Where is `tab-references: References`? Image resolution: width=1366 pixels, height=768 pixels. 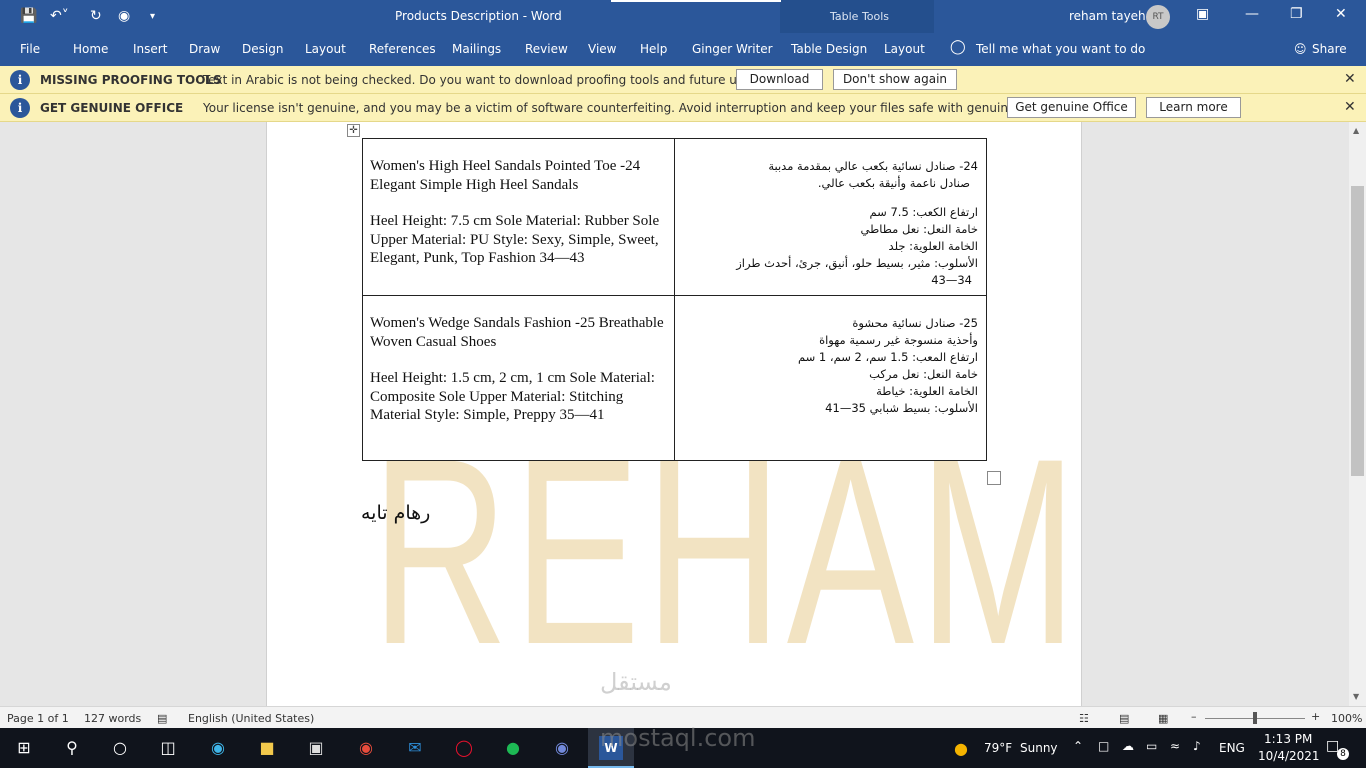 tab-references: References is located at coordinates (402, 49).